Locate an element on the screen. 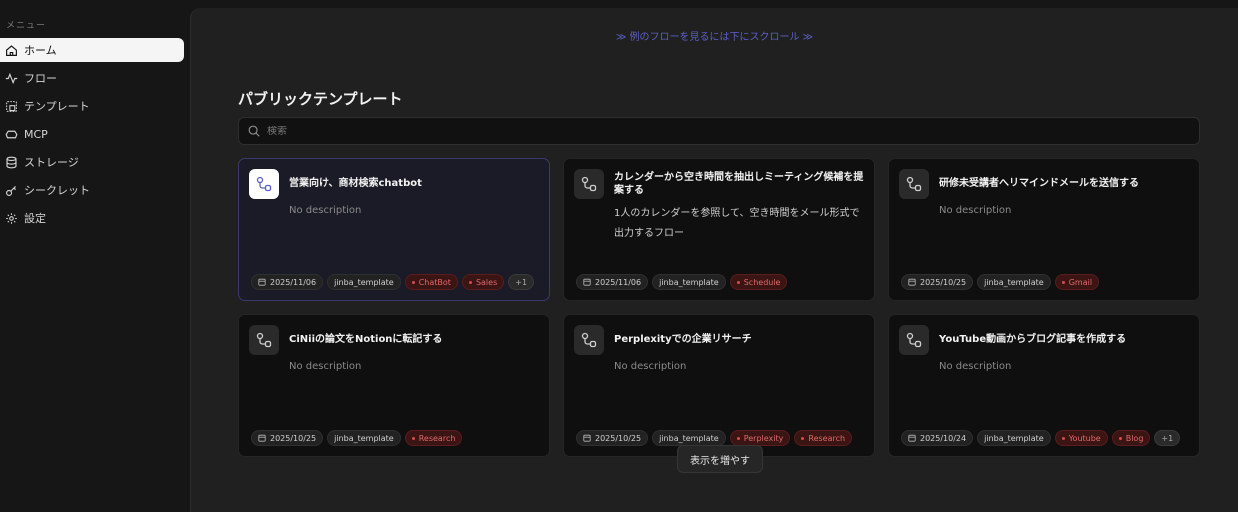 The width and height of the screenshot is (1238, 512). sidebar-item-secrets: シークレット is located at coordinates (92, 190).